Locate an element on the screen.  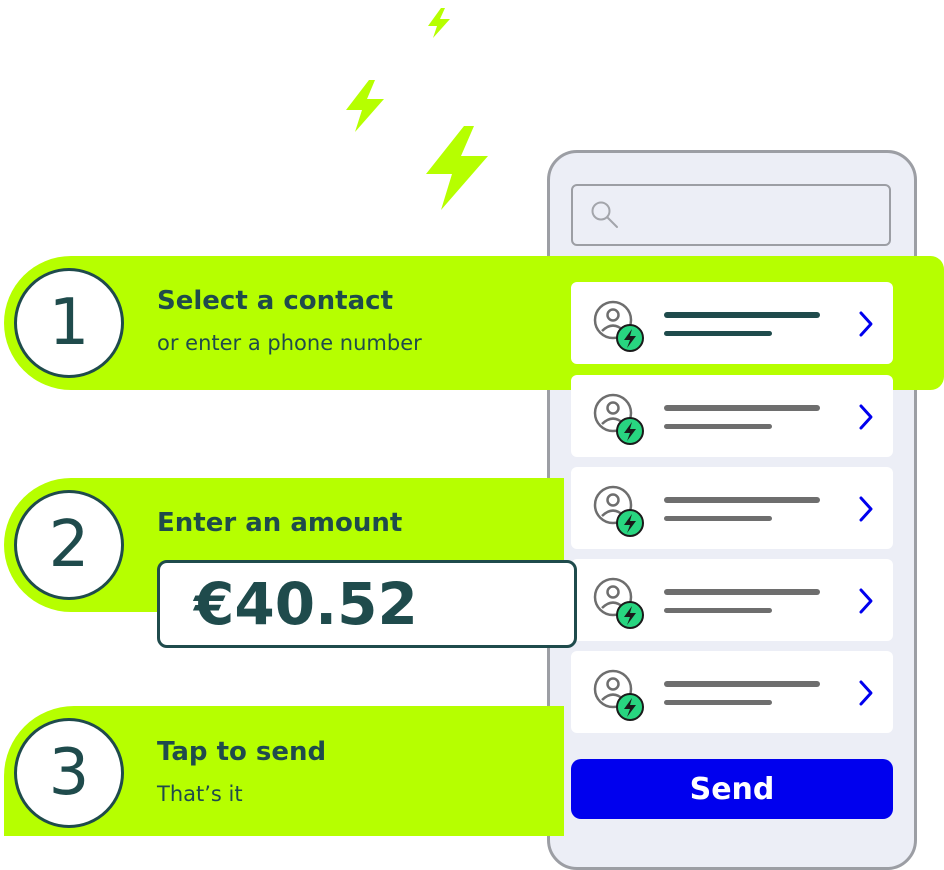
step-3-subtitle: That’s it is located at coordinates (200, 794).